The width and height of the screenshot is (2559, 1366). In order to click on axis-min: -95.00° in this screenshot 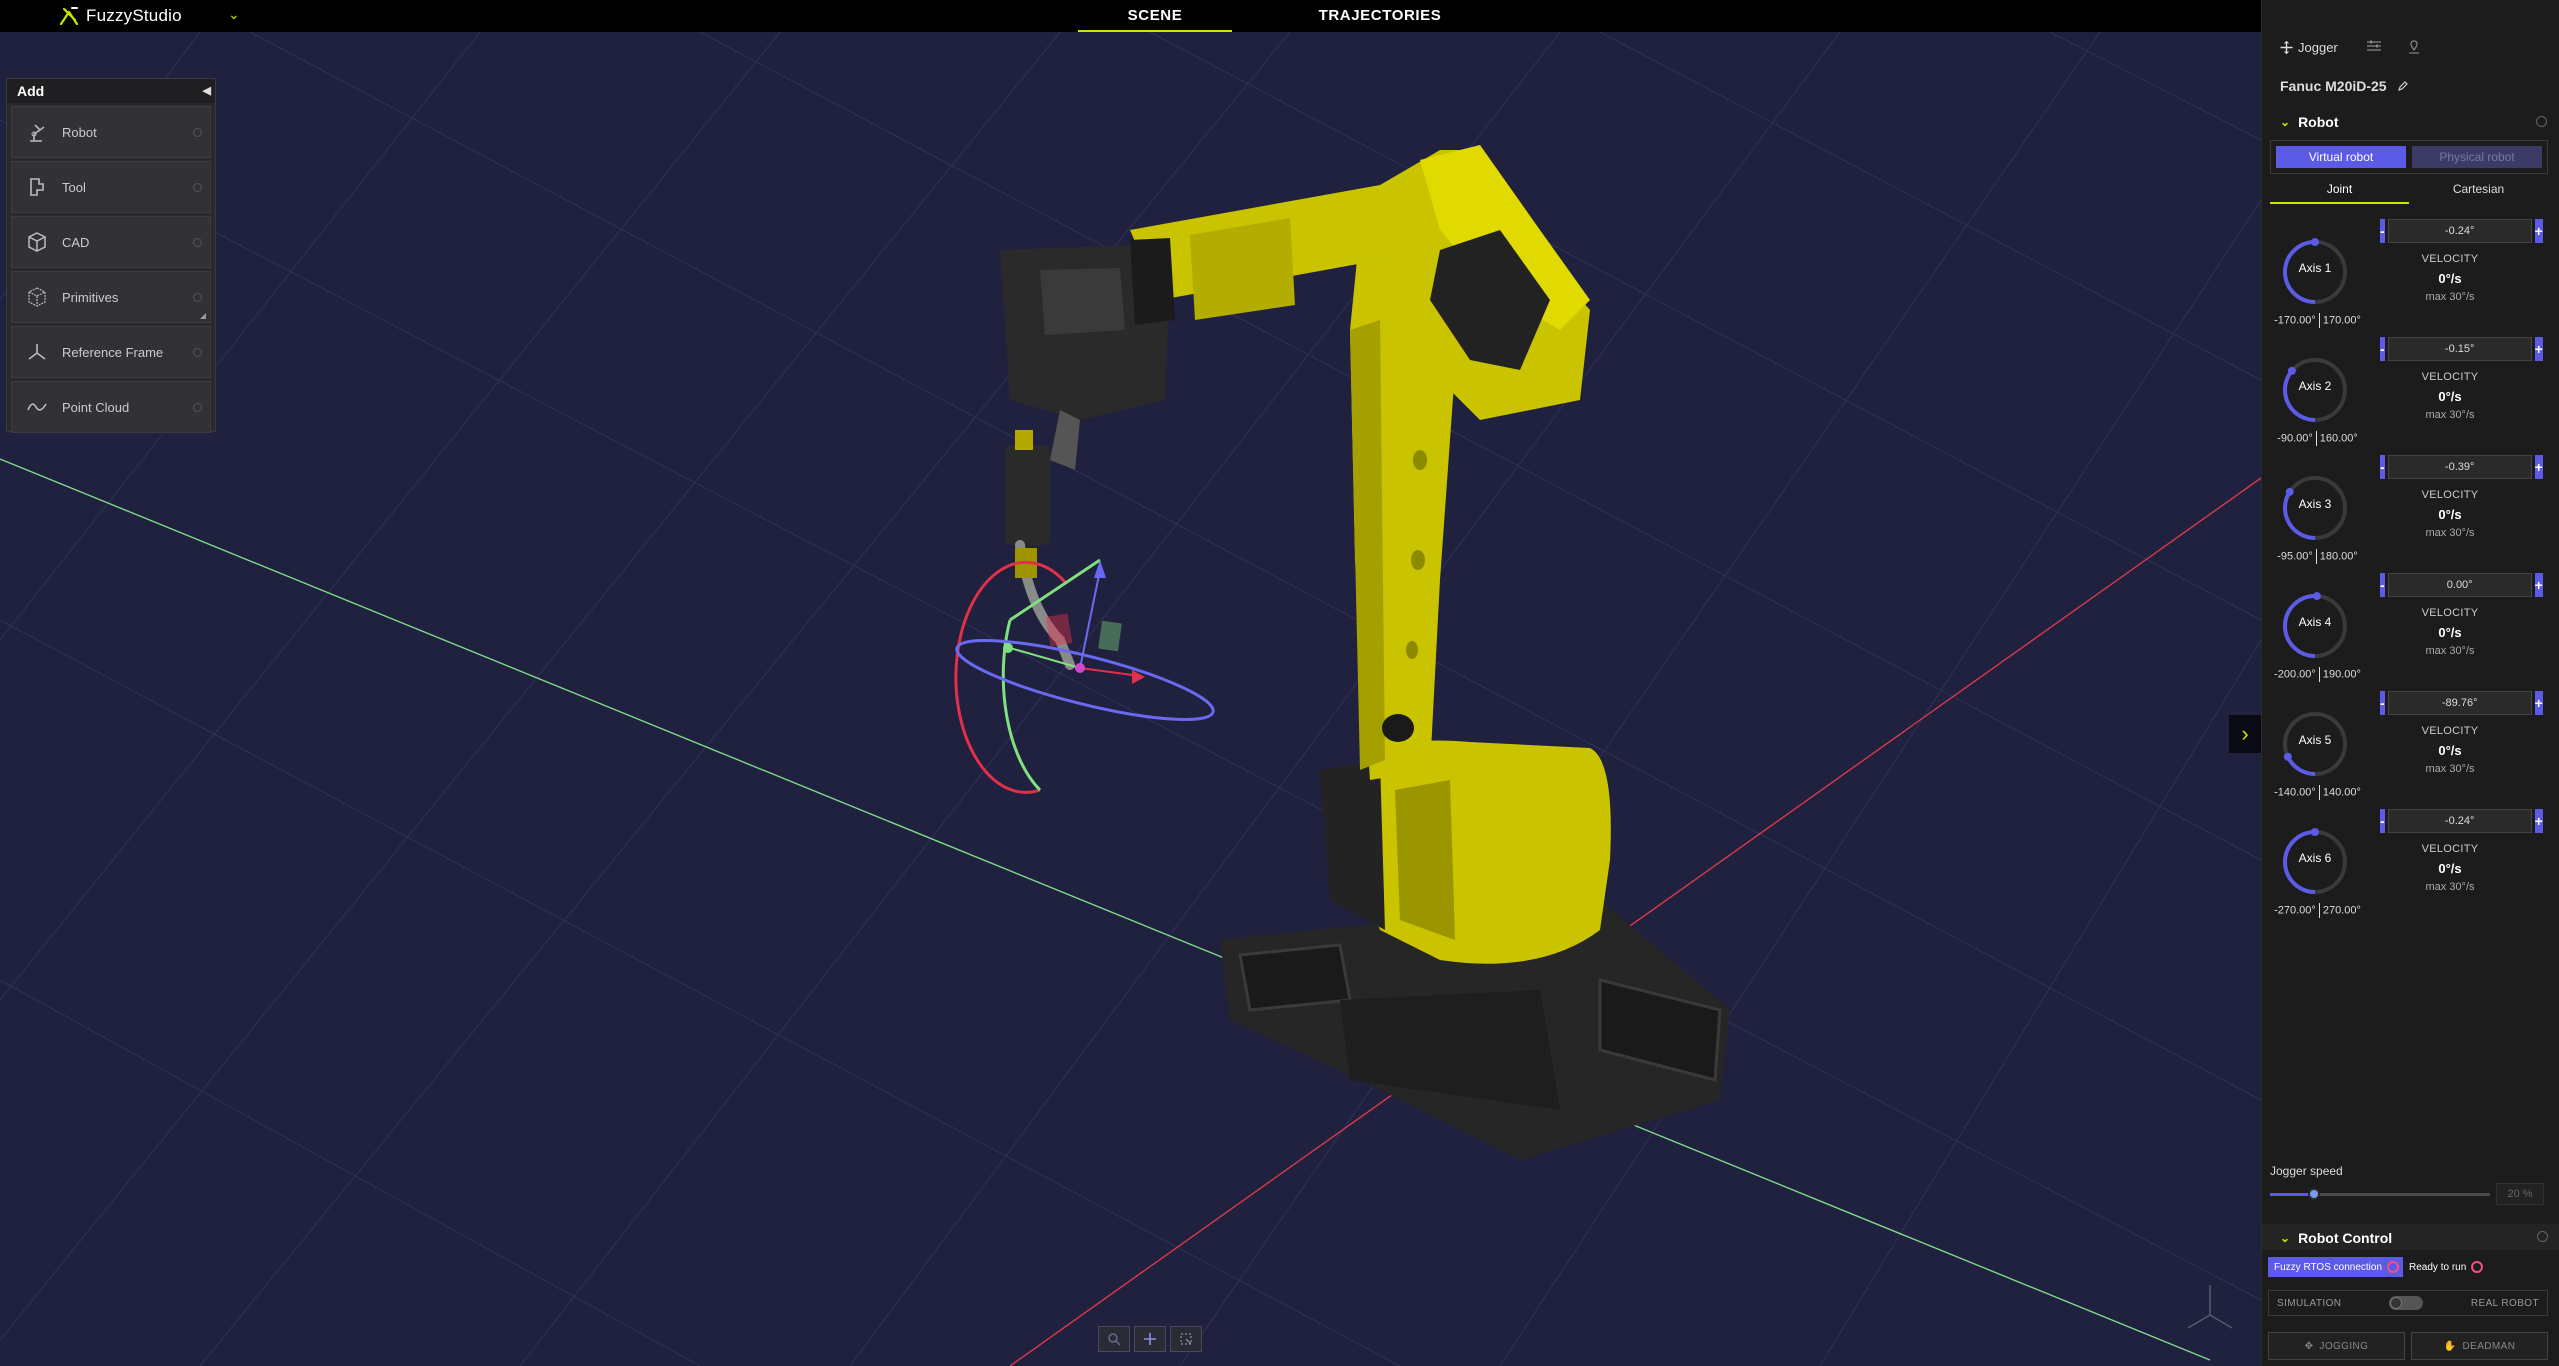, I will do `click(2295, 556)`.